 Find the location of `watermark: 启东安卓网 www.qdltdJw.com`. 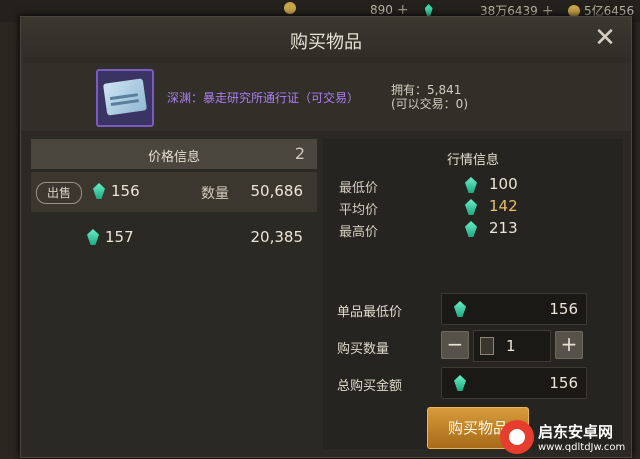

watermark: 启东安卓网 www.qdltdJw.com is located at coordinates (569, 437).